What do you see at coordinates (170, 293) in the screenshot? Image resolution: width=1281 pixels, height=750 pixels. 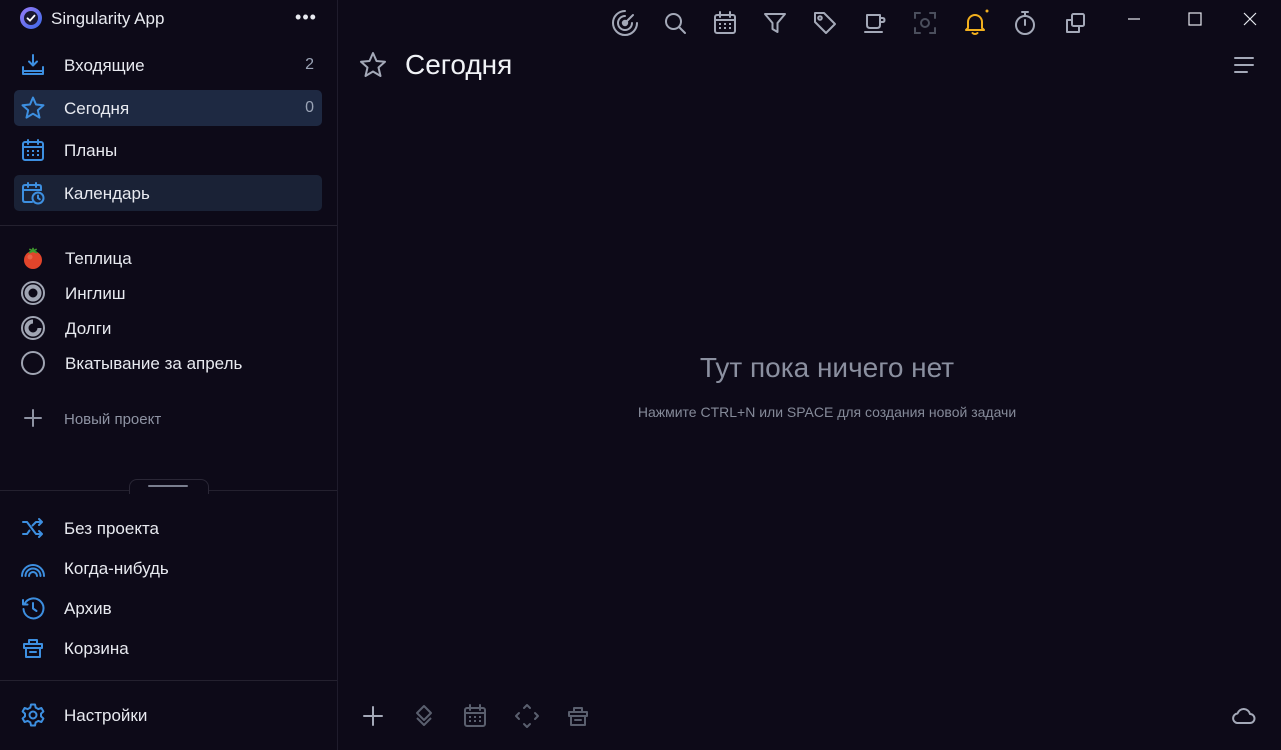 I see `project-item-english: Инглиш` at bounding box center [170, 293].